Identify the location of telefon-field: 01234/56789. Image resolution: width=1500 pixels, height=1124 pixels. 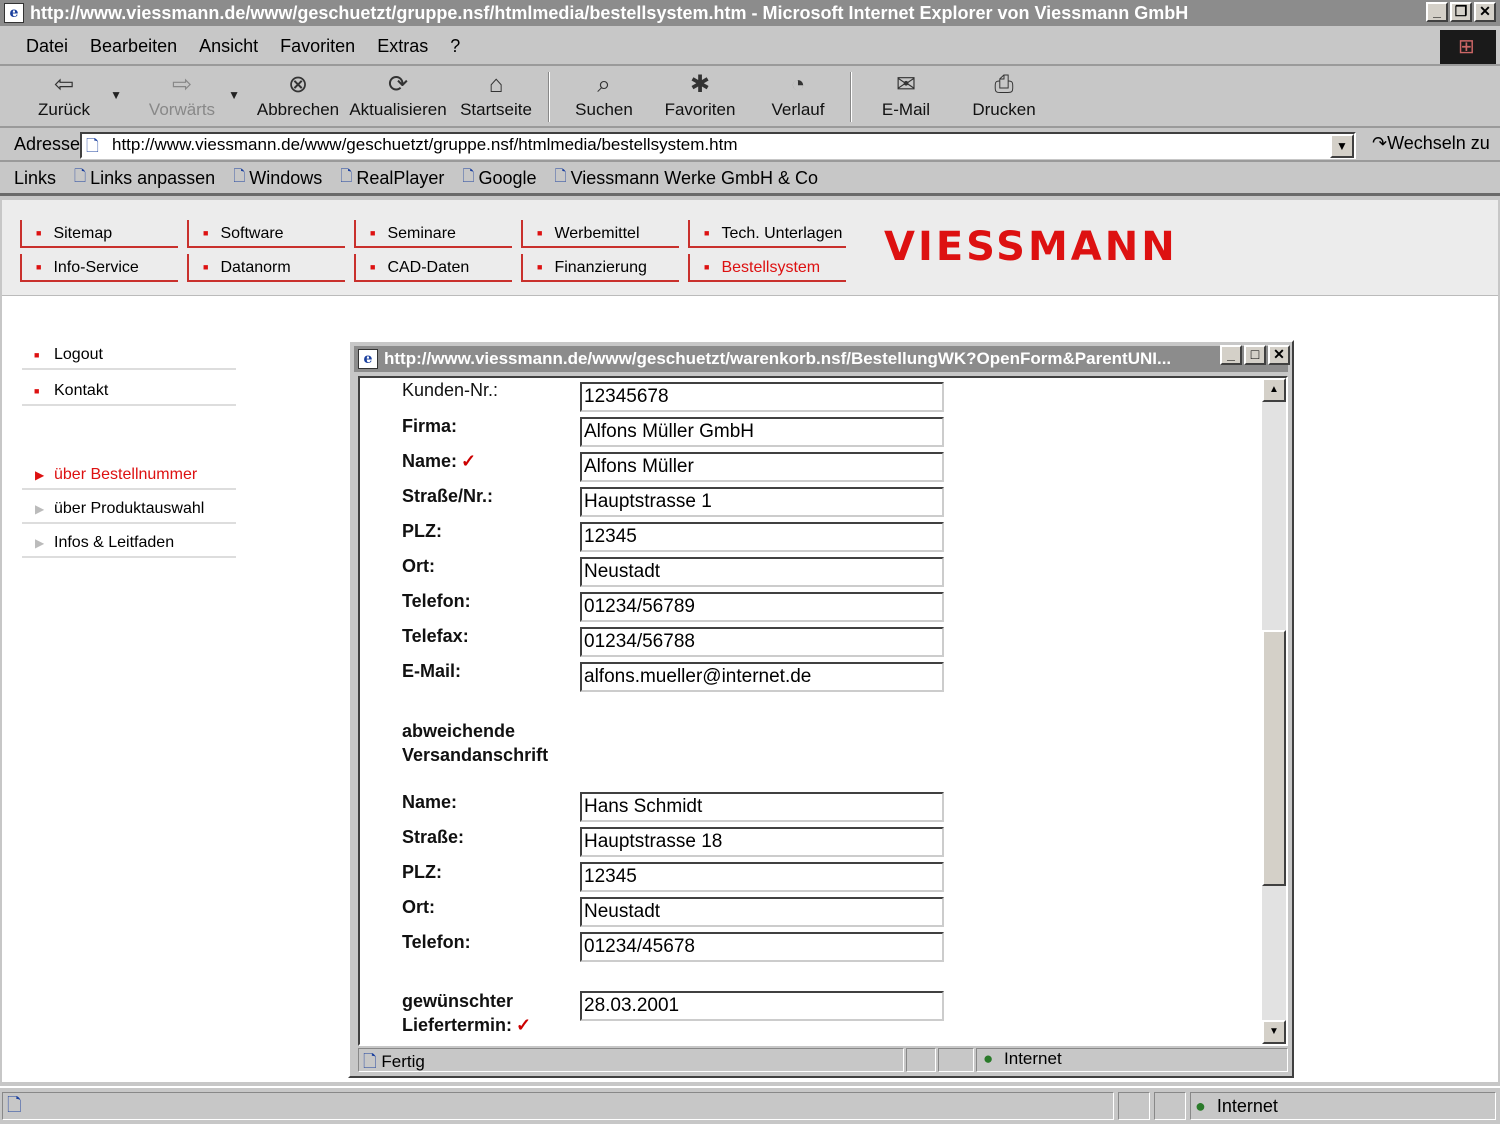
(762, 607).